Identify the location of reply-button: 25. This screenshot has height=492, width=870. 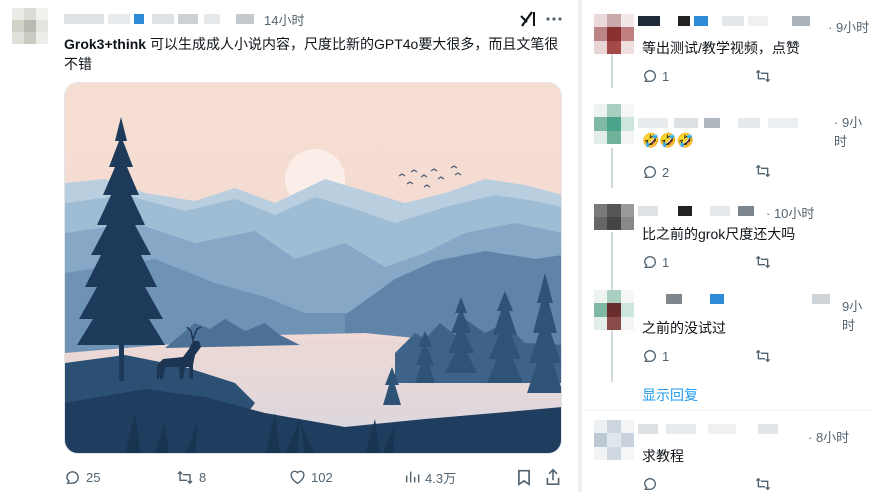
(82, 477).